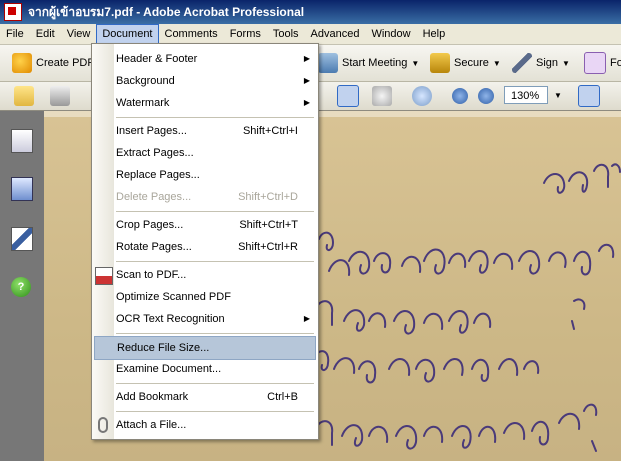 The width and height of the screenshot is (621, 461). I want to click on menu-item-crop-pages: Crop Pages... Shift+Ctrl+T, so click(205, 225).